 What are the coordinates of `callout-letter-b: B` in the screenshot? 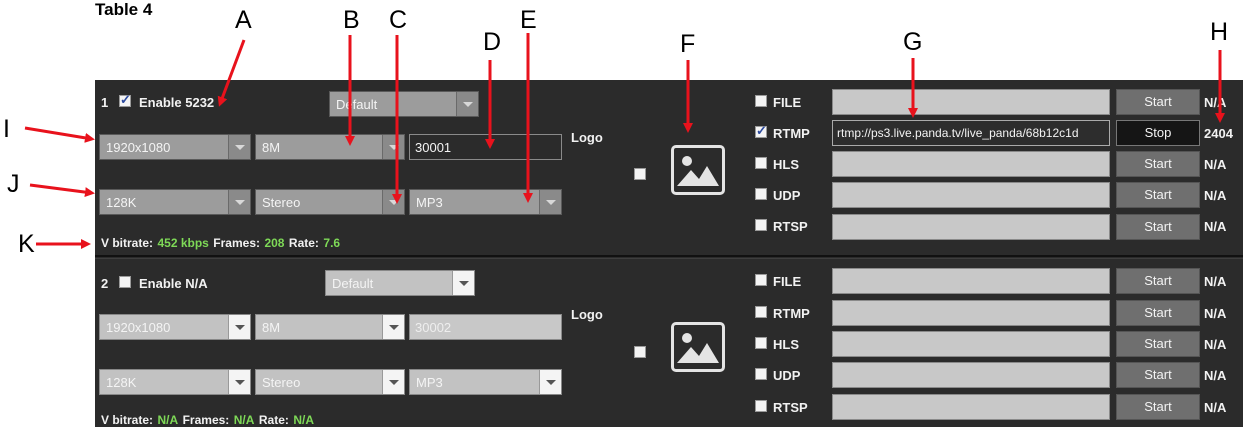 It's located at (351, 20).